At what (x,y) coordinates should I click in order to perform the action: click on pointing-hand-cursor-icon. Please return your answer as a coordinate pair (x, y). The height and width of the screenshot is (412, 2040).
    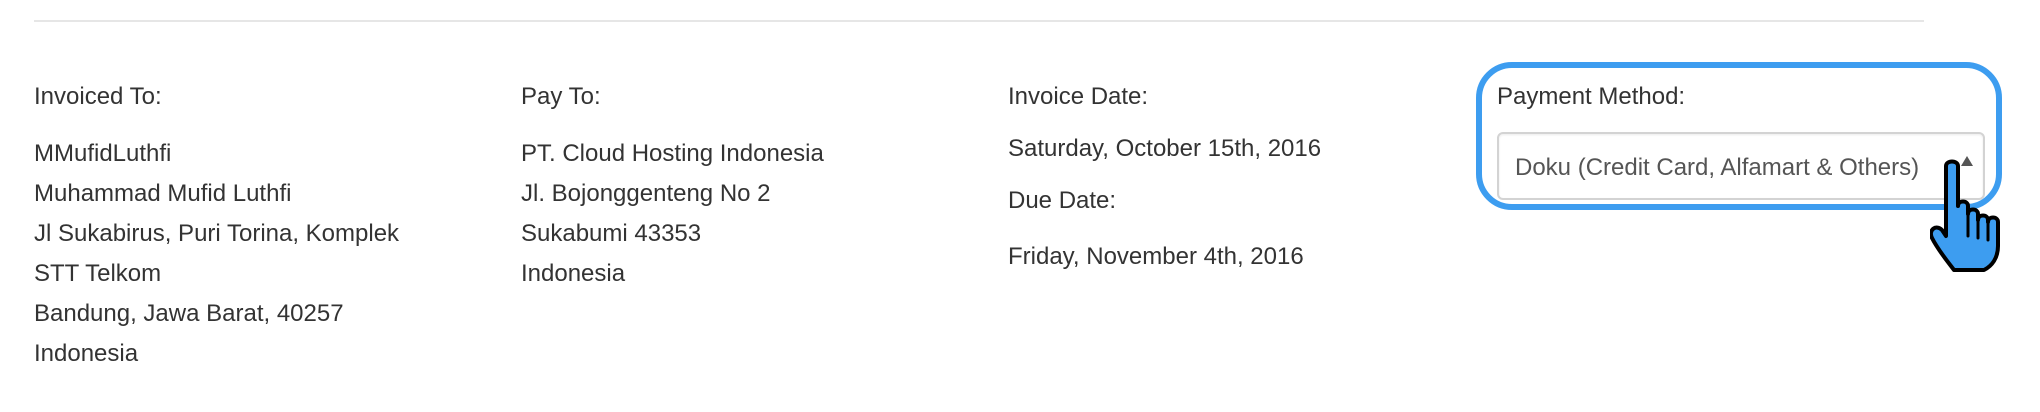
    Looking at the image, I should click on (1965, 215).